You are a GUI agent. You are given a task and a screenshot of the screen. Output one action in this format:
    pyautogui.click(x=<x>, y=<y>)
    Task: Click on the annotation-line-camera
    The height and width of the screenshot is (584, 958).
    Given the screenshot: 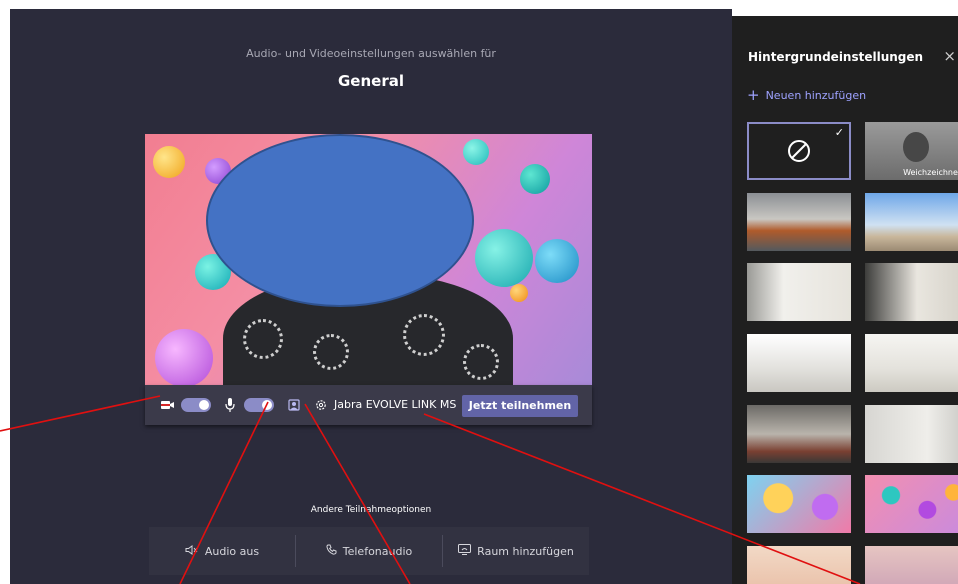 What is the action you would take?
    pyautogui.click(x=80, y=413)
    